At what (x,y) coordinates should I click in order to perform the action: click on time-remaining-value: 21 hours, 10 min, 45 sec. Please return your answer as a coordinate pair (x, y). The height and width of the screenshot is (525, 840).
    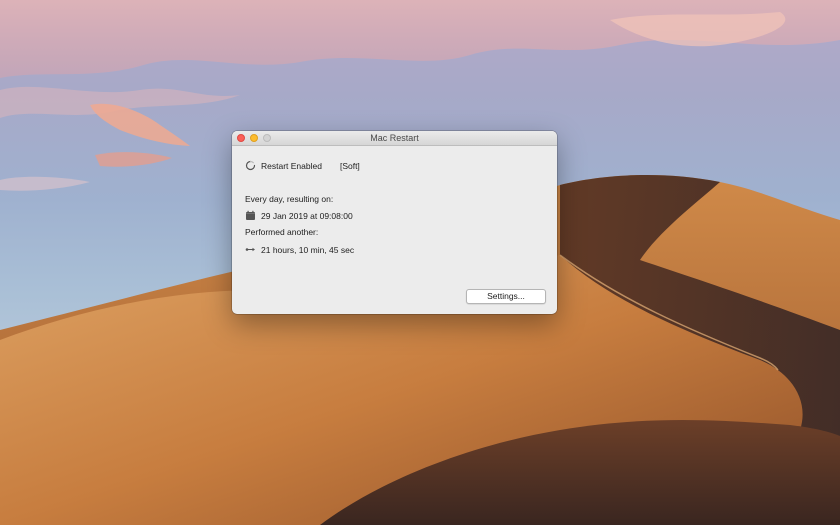
    Looking at the image, I should click on (308, 249).